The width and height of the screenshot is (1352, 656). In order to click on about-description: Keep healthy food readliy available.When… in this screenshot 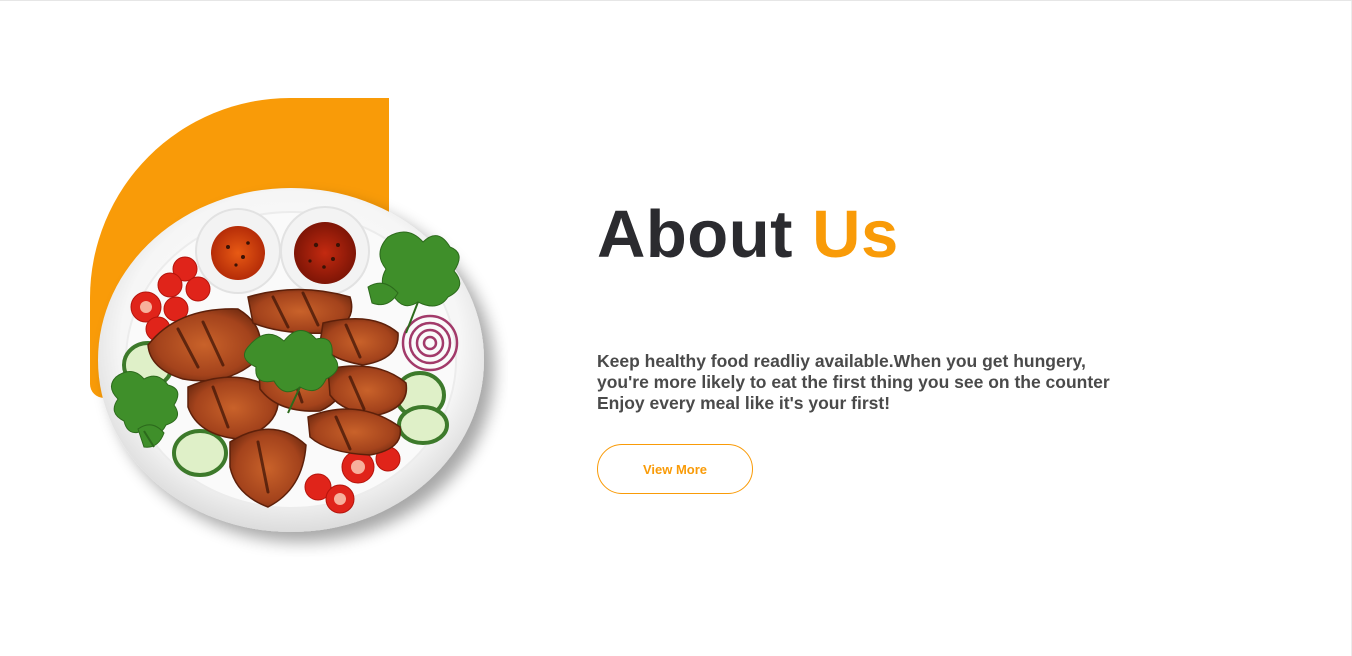, I will do `click(877, 382)`.